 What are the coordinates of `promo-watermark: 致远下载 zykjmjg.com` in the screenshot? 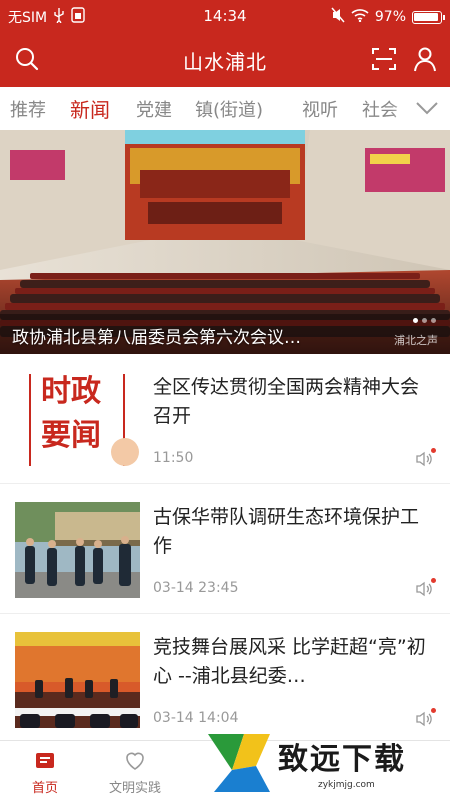 It's located at (325, 764).